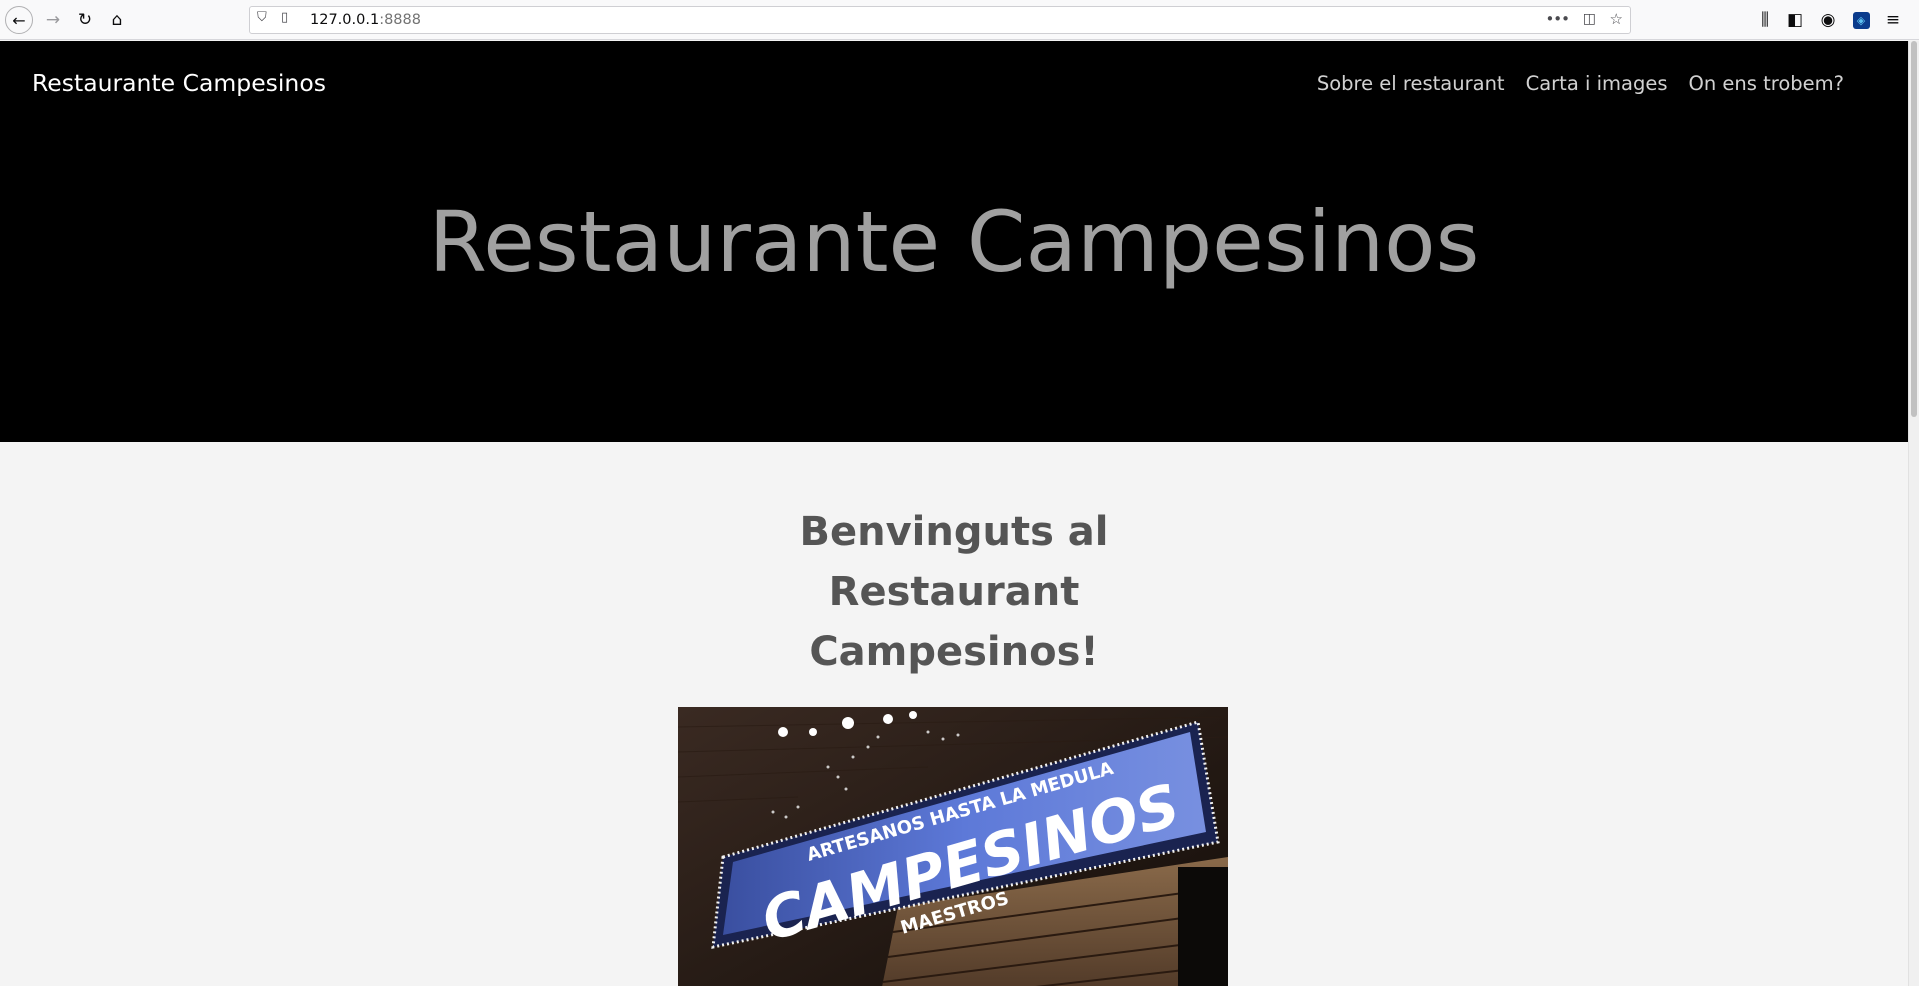  Describe the element at coordinates (1913, 513) in the screenshot. I see `vertical-scrollbar` at that location.